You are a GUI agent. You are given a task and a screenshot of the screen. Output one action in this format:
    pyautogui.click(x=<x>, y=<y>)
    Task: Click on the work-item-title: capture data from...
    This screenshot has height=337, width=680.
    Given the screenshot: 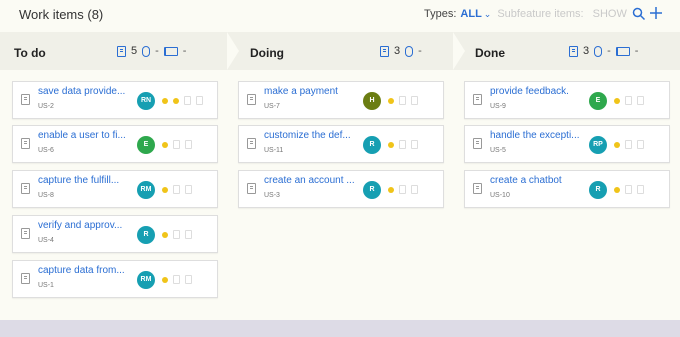 What is the action you would take?
    pyautogui.click(x=88, y=270)
    